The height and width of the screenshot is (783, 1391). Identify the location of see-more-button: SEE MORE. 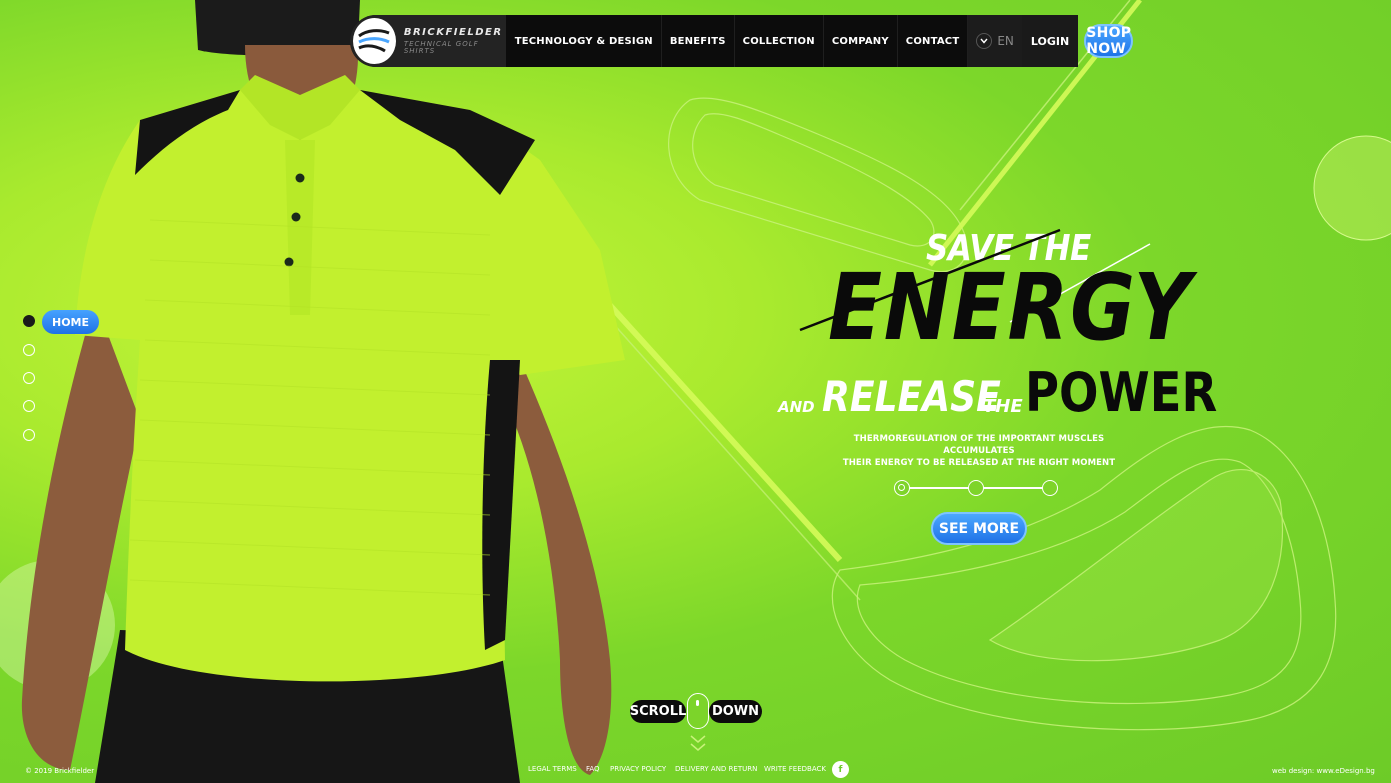
(979, 528).